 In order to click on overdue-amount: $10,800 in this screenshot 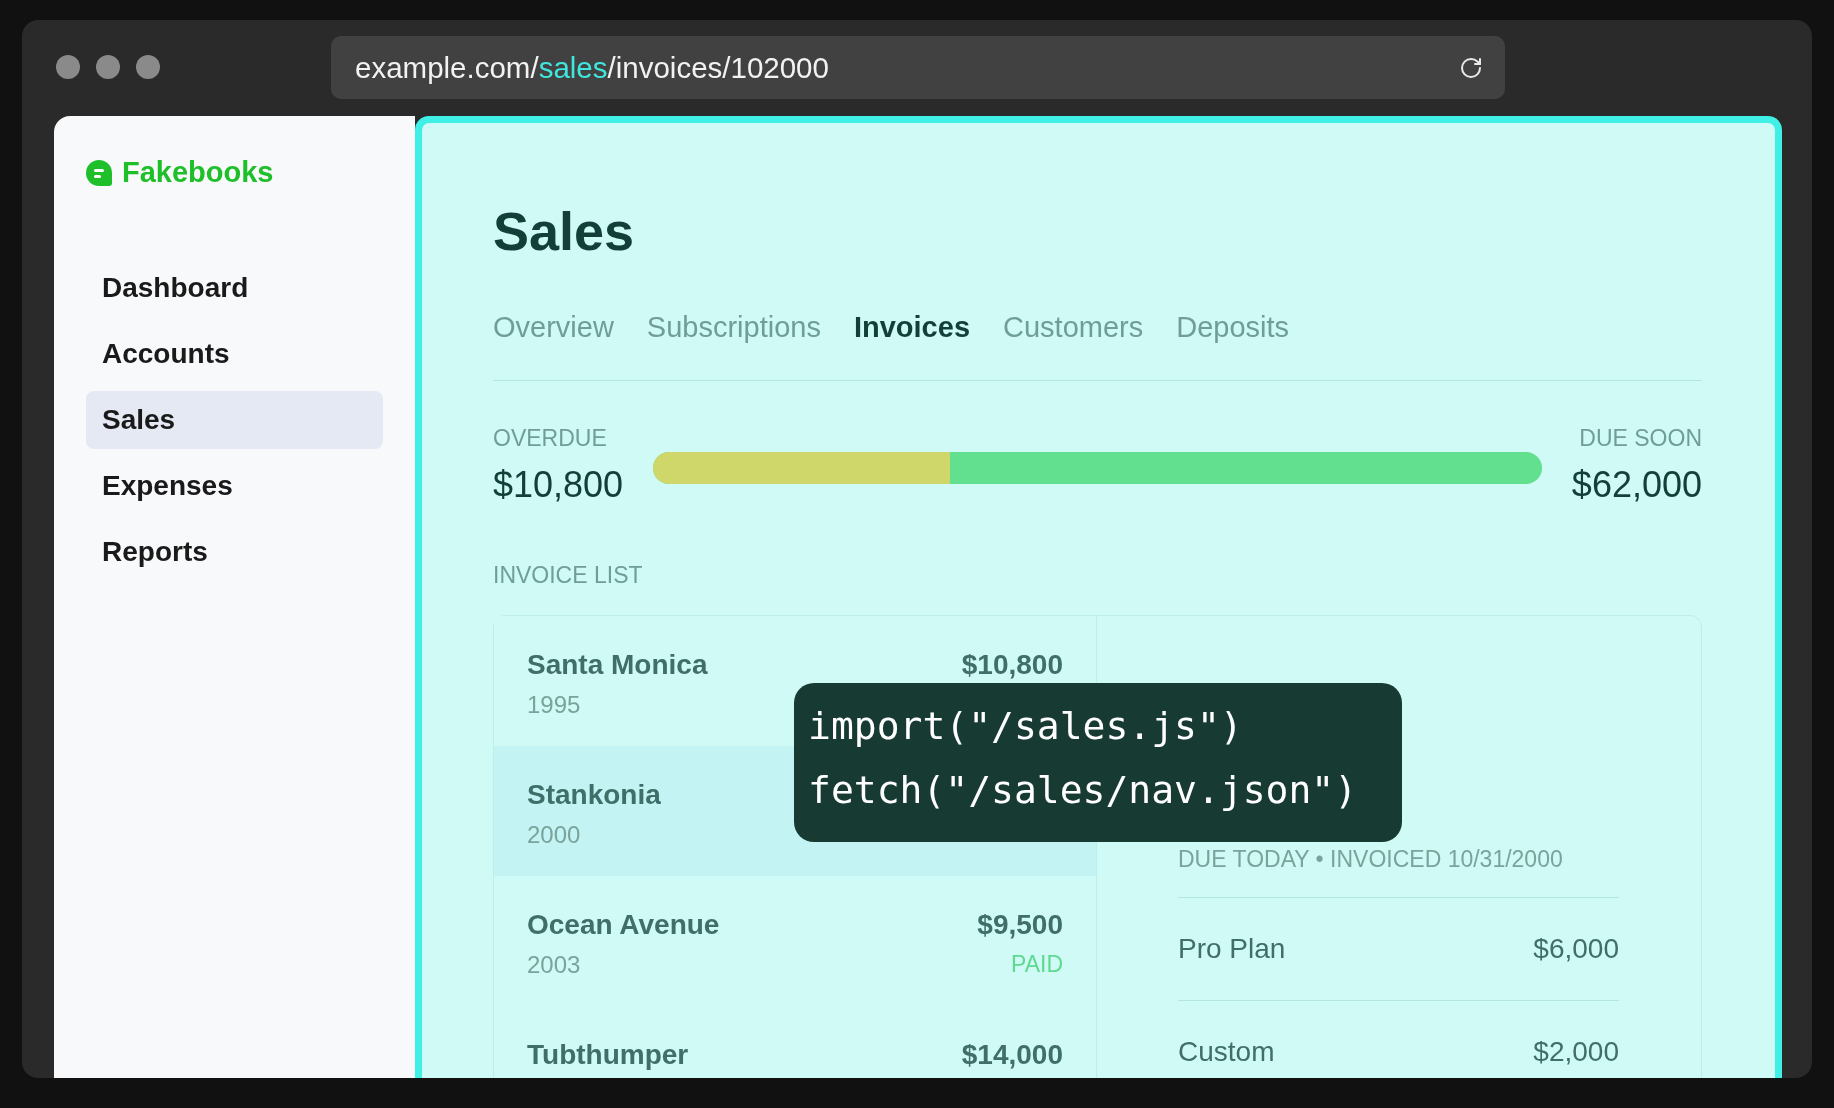, I will do `click(558, 485)`.